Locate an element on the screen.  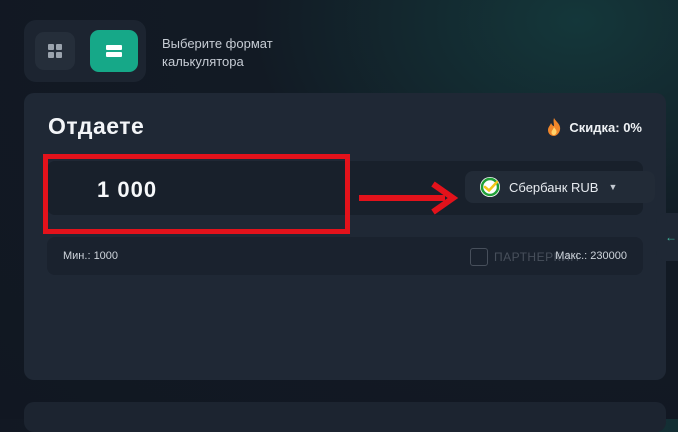
grid-format-button is located at coordinates (55, 51).